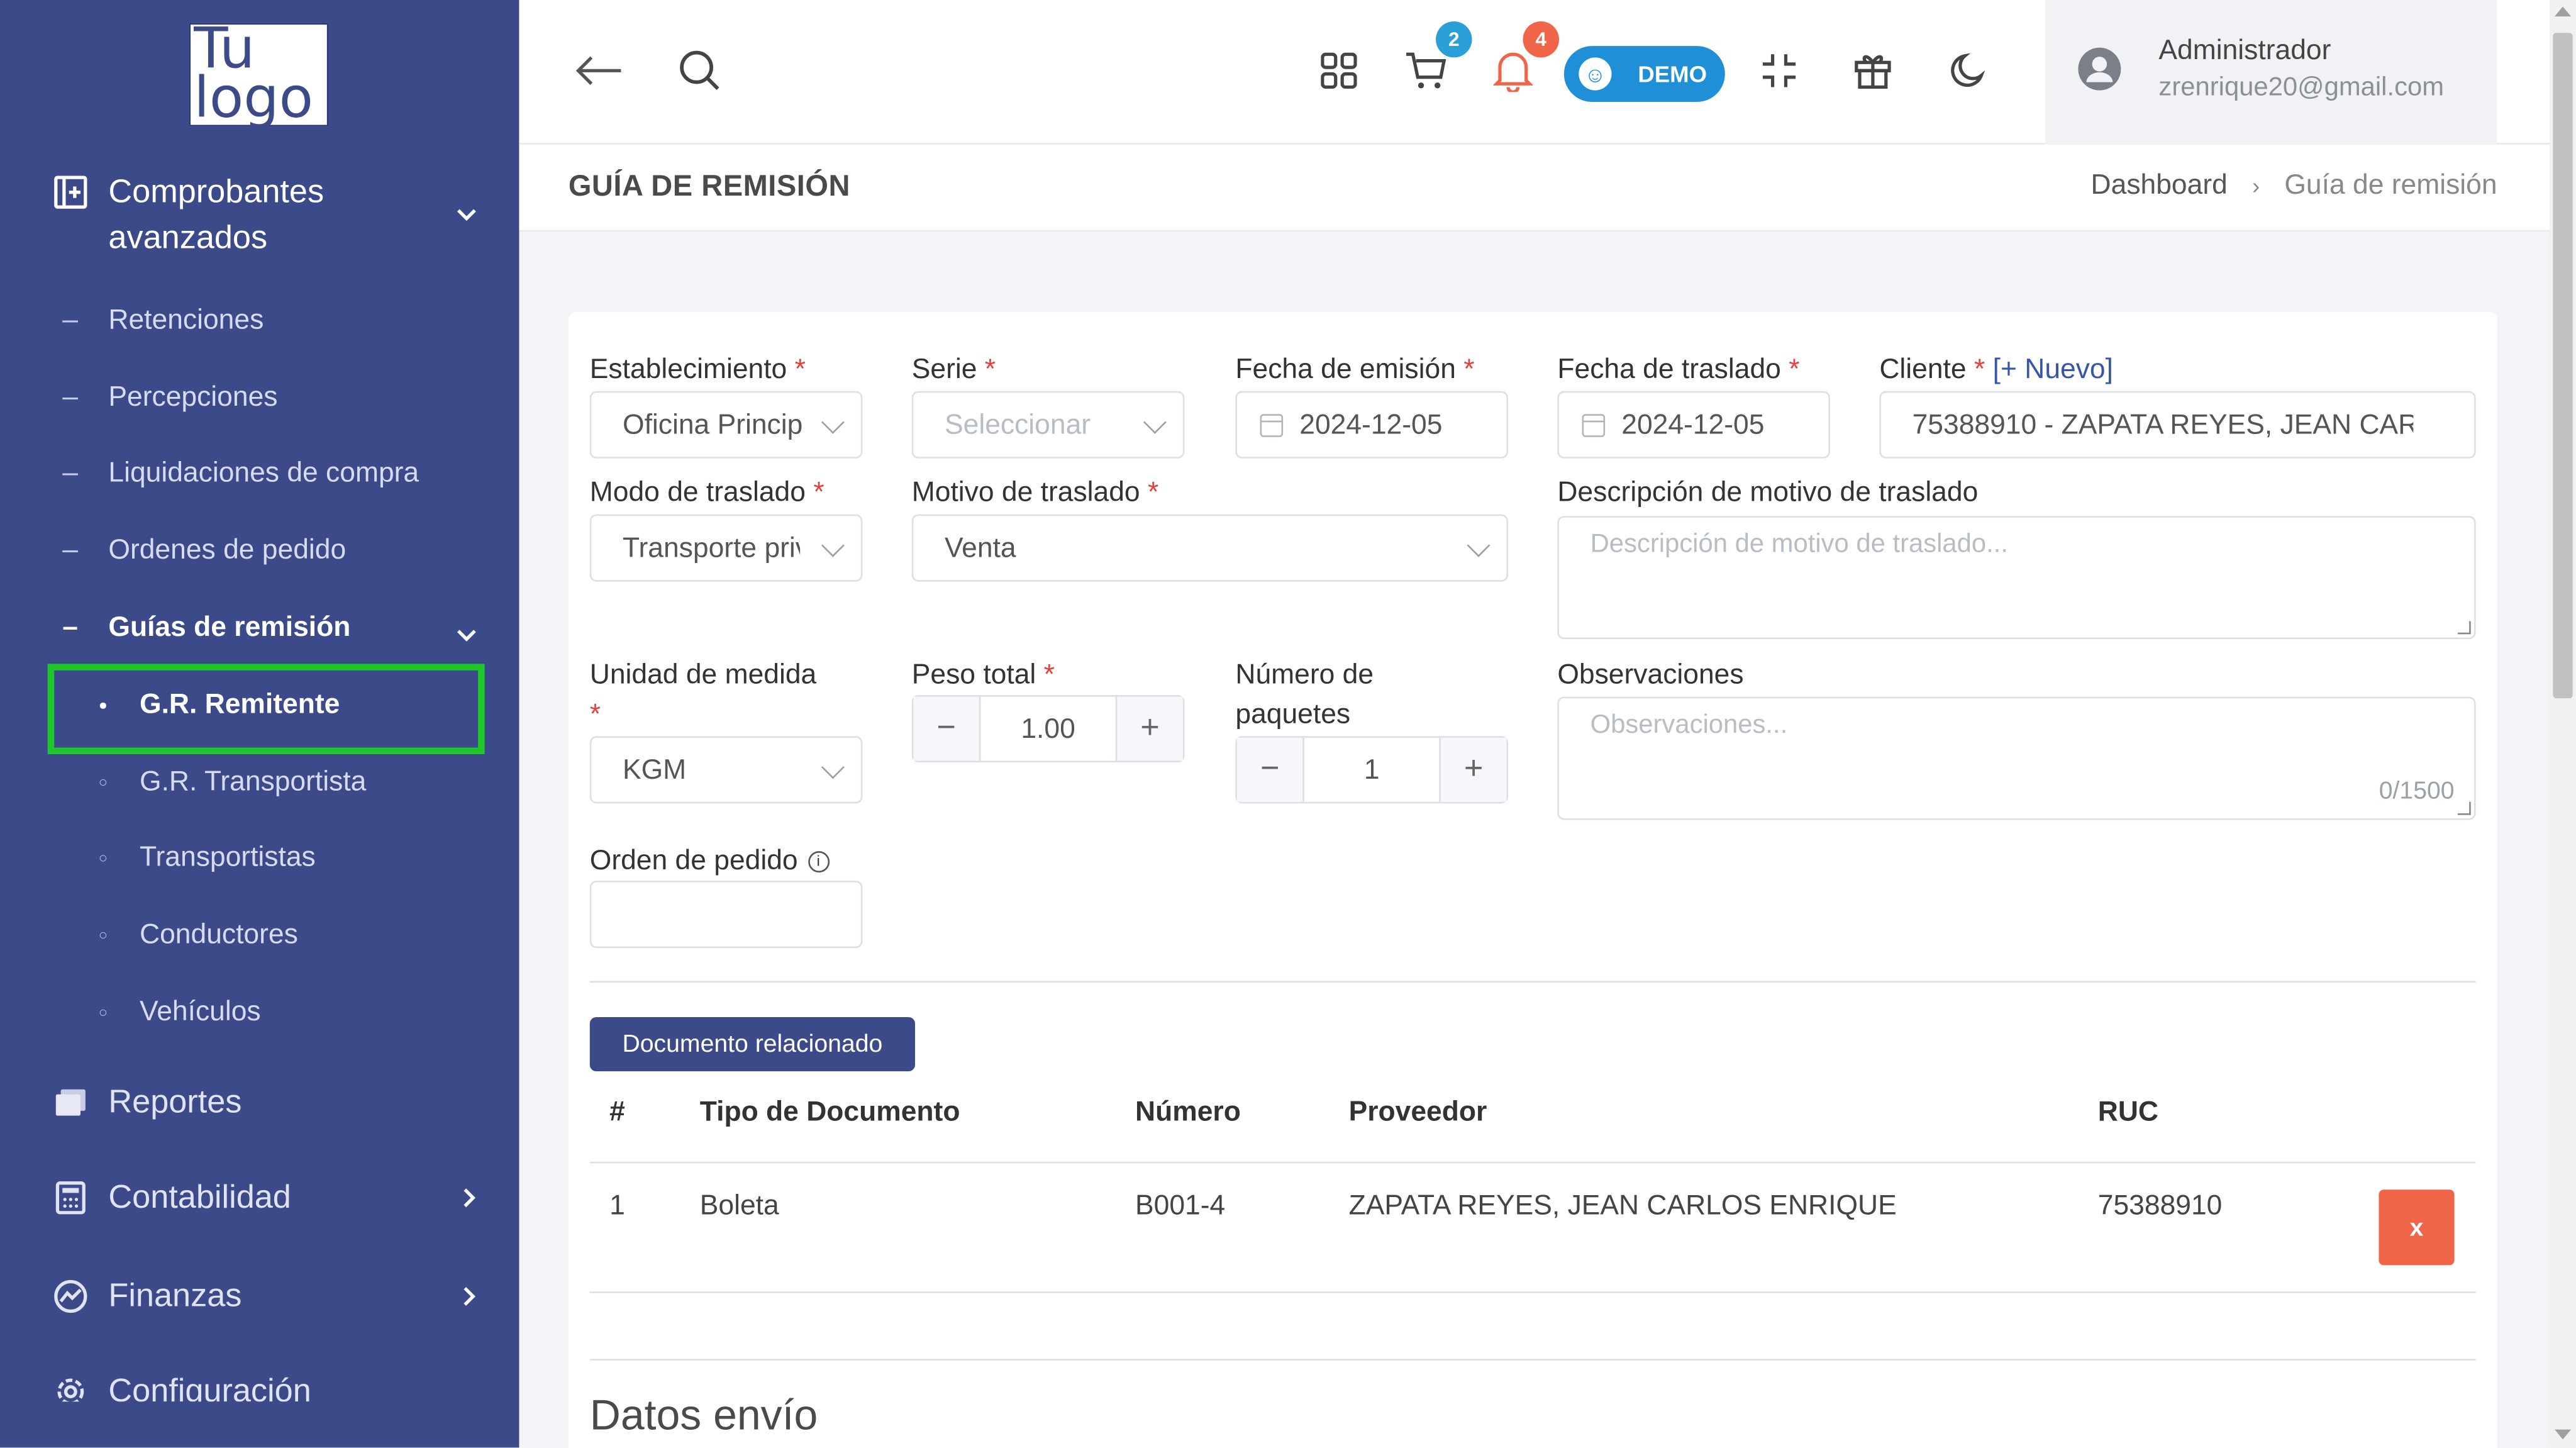  I want to click on breadcrumb-dashboard: Dashboard, so click(2159, 185).